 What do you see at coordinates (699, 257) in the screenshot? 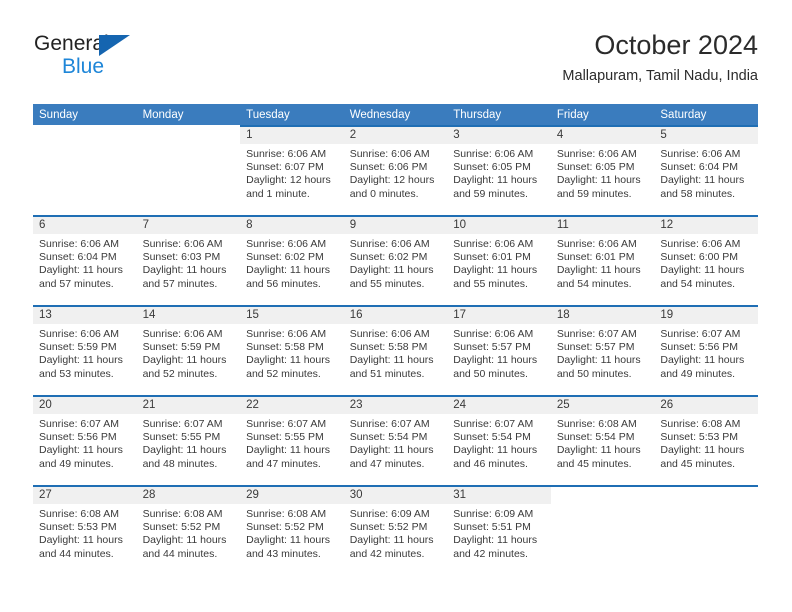
I see `sunset-text: Sunset: 6:00 PM` at bounding box center [699, 257].